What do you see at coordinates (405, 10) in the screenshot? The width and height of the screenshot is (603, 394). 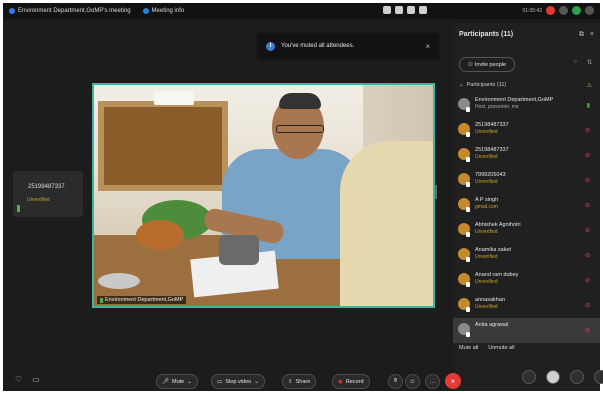 I see `titlebar-tools` at bounding box center [405, 10].